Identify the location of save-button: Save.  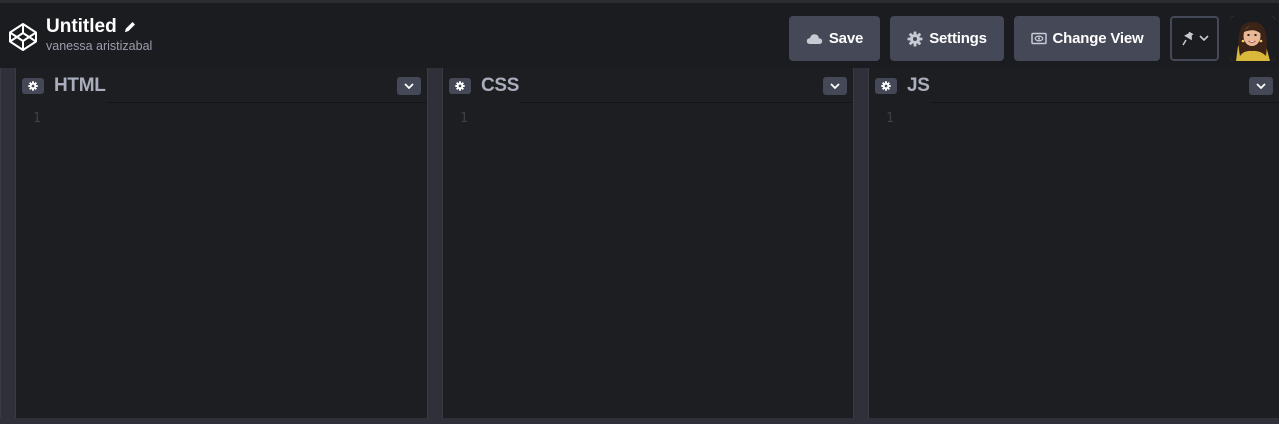
(834, 38).